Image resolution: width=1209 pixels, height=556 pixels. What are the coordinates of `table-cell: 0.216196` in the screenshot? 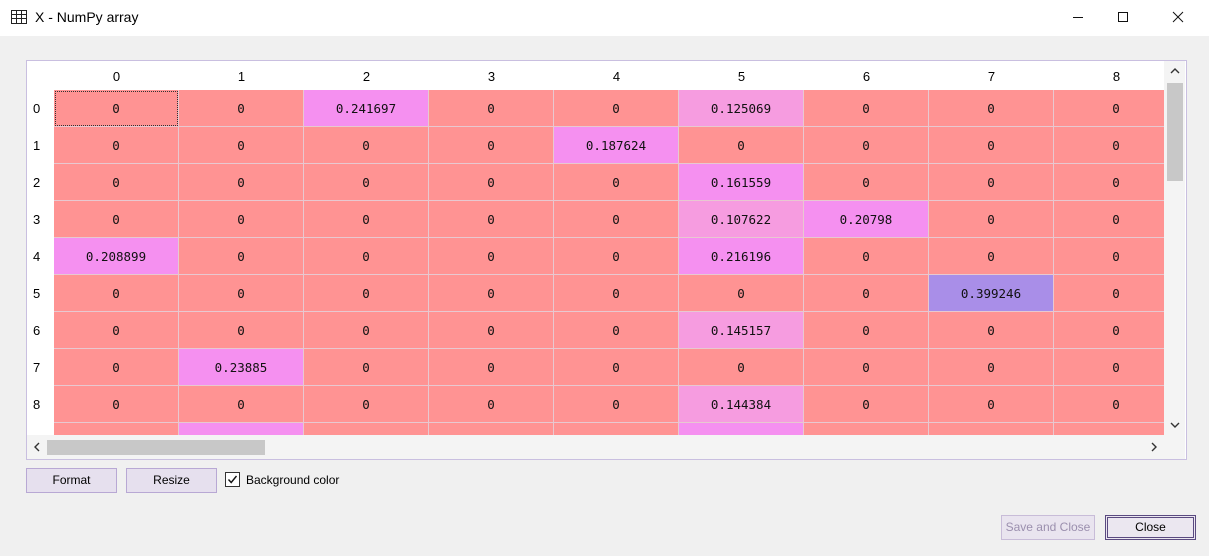 It's located at (741, 256).